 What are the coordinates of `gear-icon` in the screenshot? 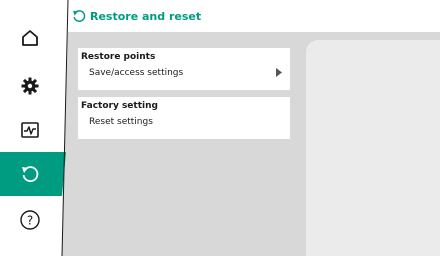 It's located at (30, 86).